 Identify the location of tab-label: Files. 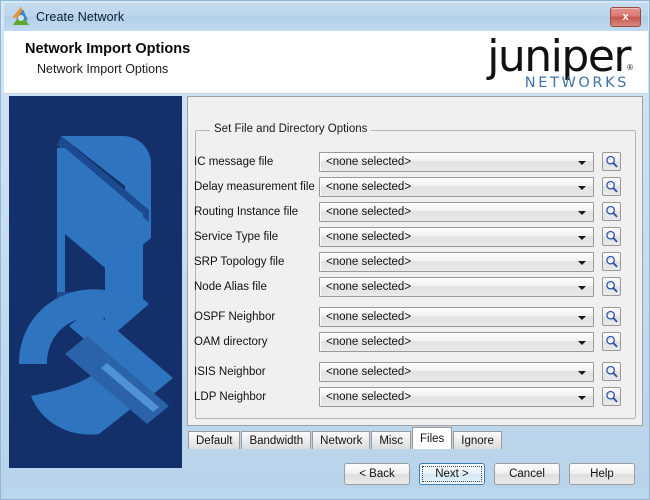
(432, 438).